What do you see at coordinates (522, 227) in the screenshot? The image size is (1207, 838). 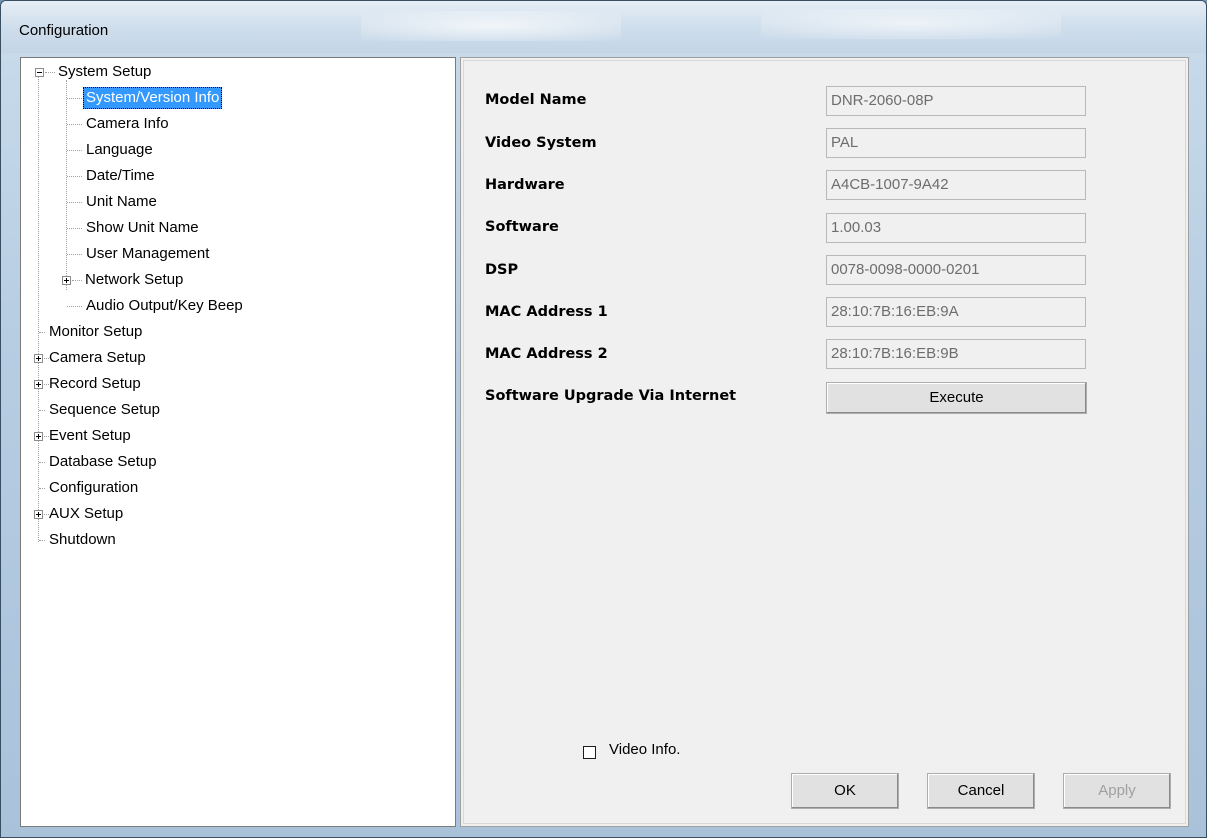 I see `software-label: Software` at bounding box center [522, 227].